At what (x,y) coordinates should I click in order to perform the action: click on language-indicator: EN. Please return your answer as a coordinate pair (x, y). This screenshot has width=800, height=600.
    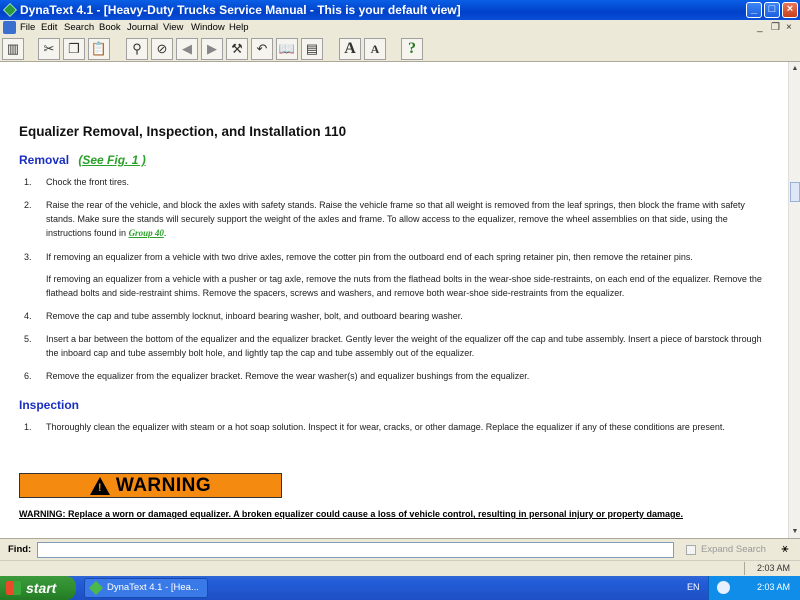
    Looking at the image, I should click on (693, 587).